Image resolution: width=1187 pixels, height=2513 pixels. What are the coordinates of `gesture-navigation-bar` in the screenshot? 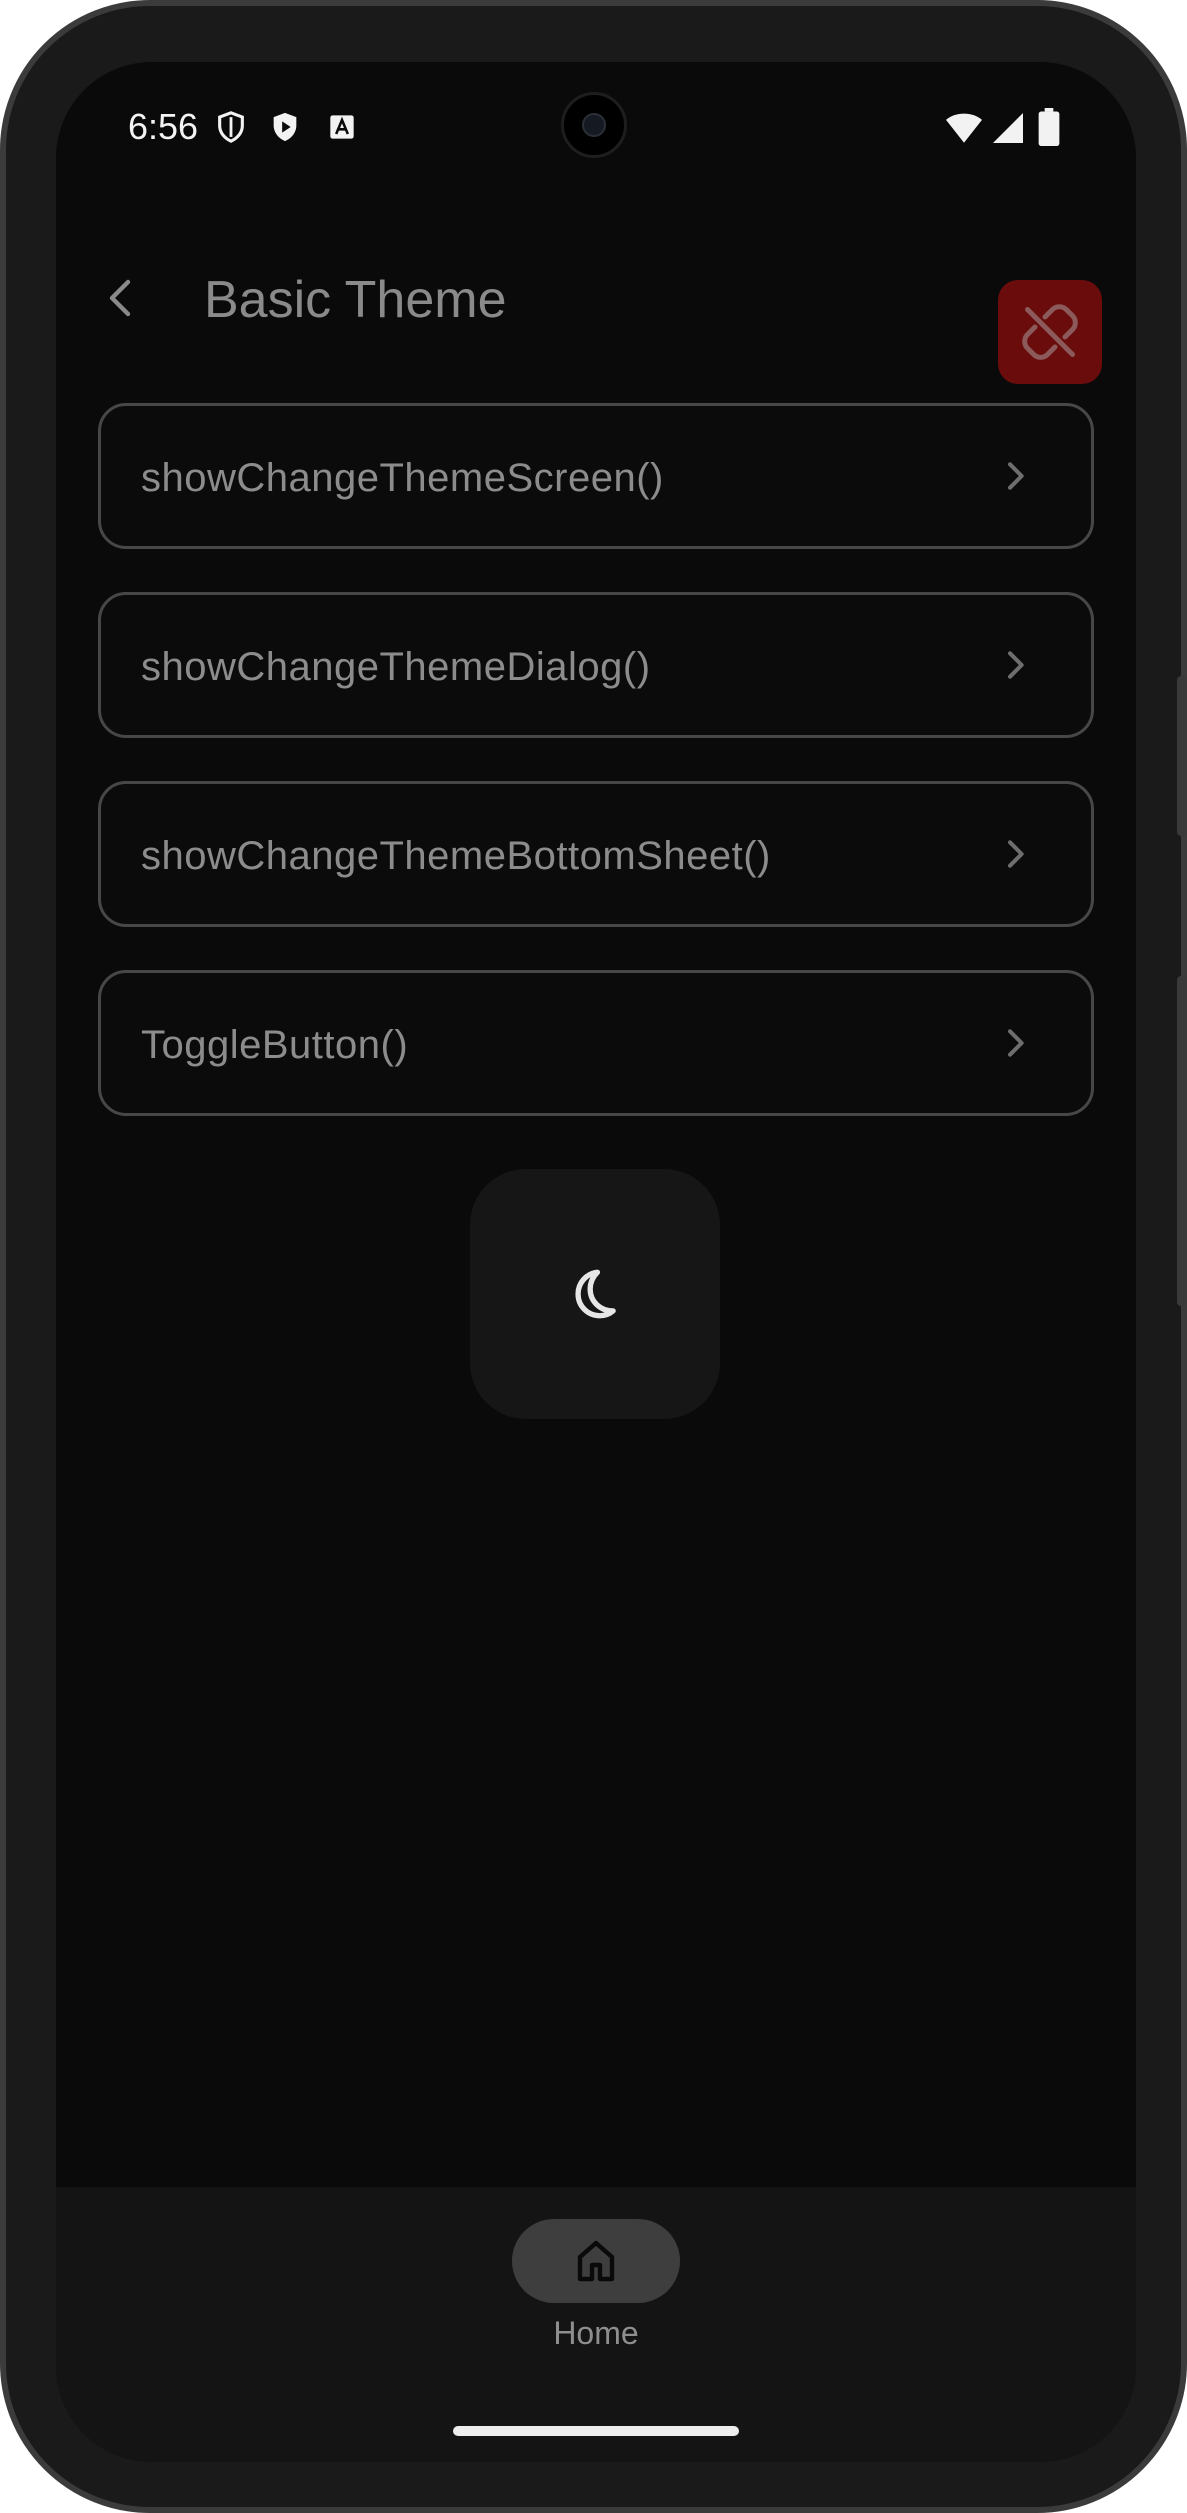 It's located at (596, 2431).